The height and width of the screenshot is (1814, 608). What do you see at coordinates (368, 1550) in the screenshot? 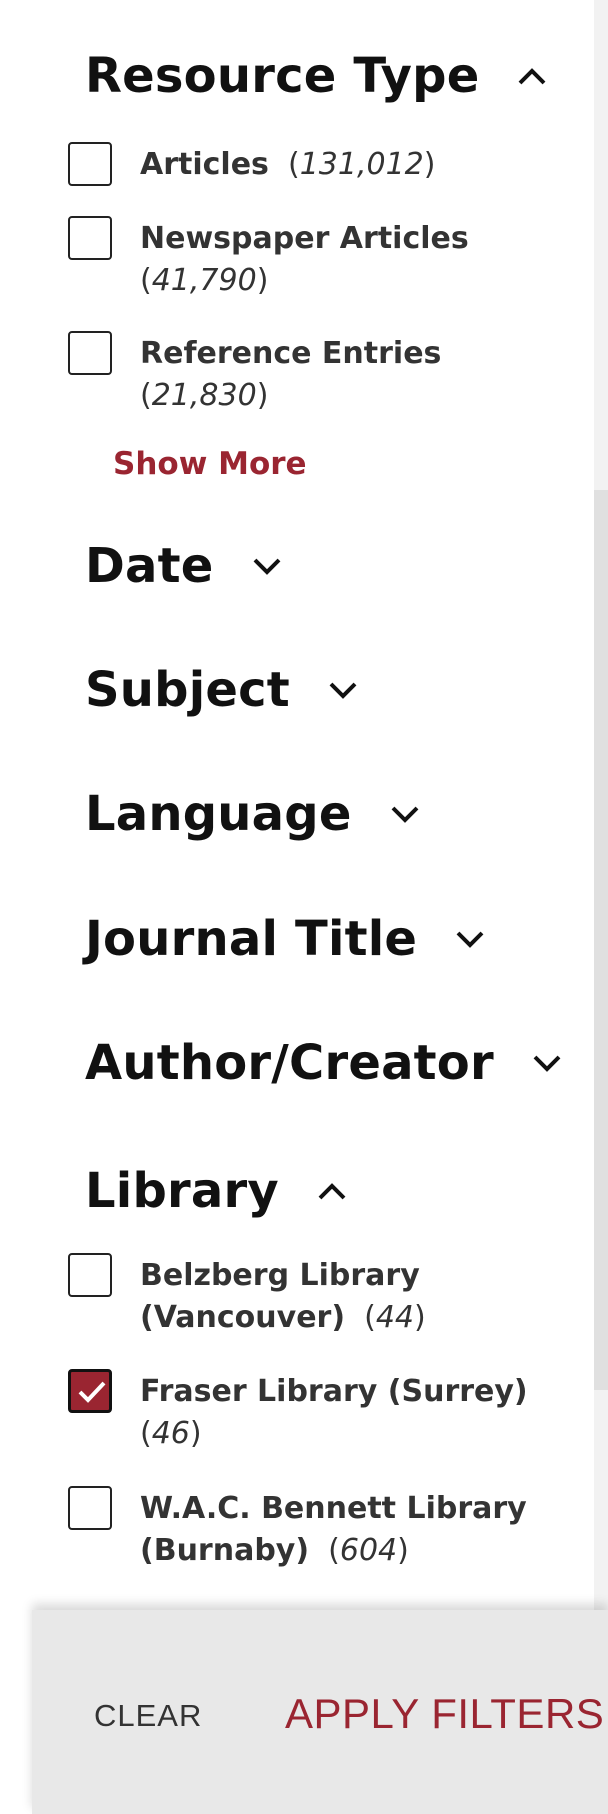
I see `option-count: 604` at bounding box center [368, 1550].